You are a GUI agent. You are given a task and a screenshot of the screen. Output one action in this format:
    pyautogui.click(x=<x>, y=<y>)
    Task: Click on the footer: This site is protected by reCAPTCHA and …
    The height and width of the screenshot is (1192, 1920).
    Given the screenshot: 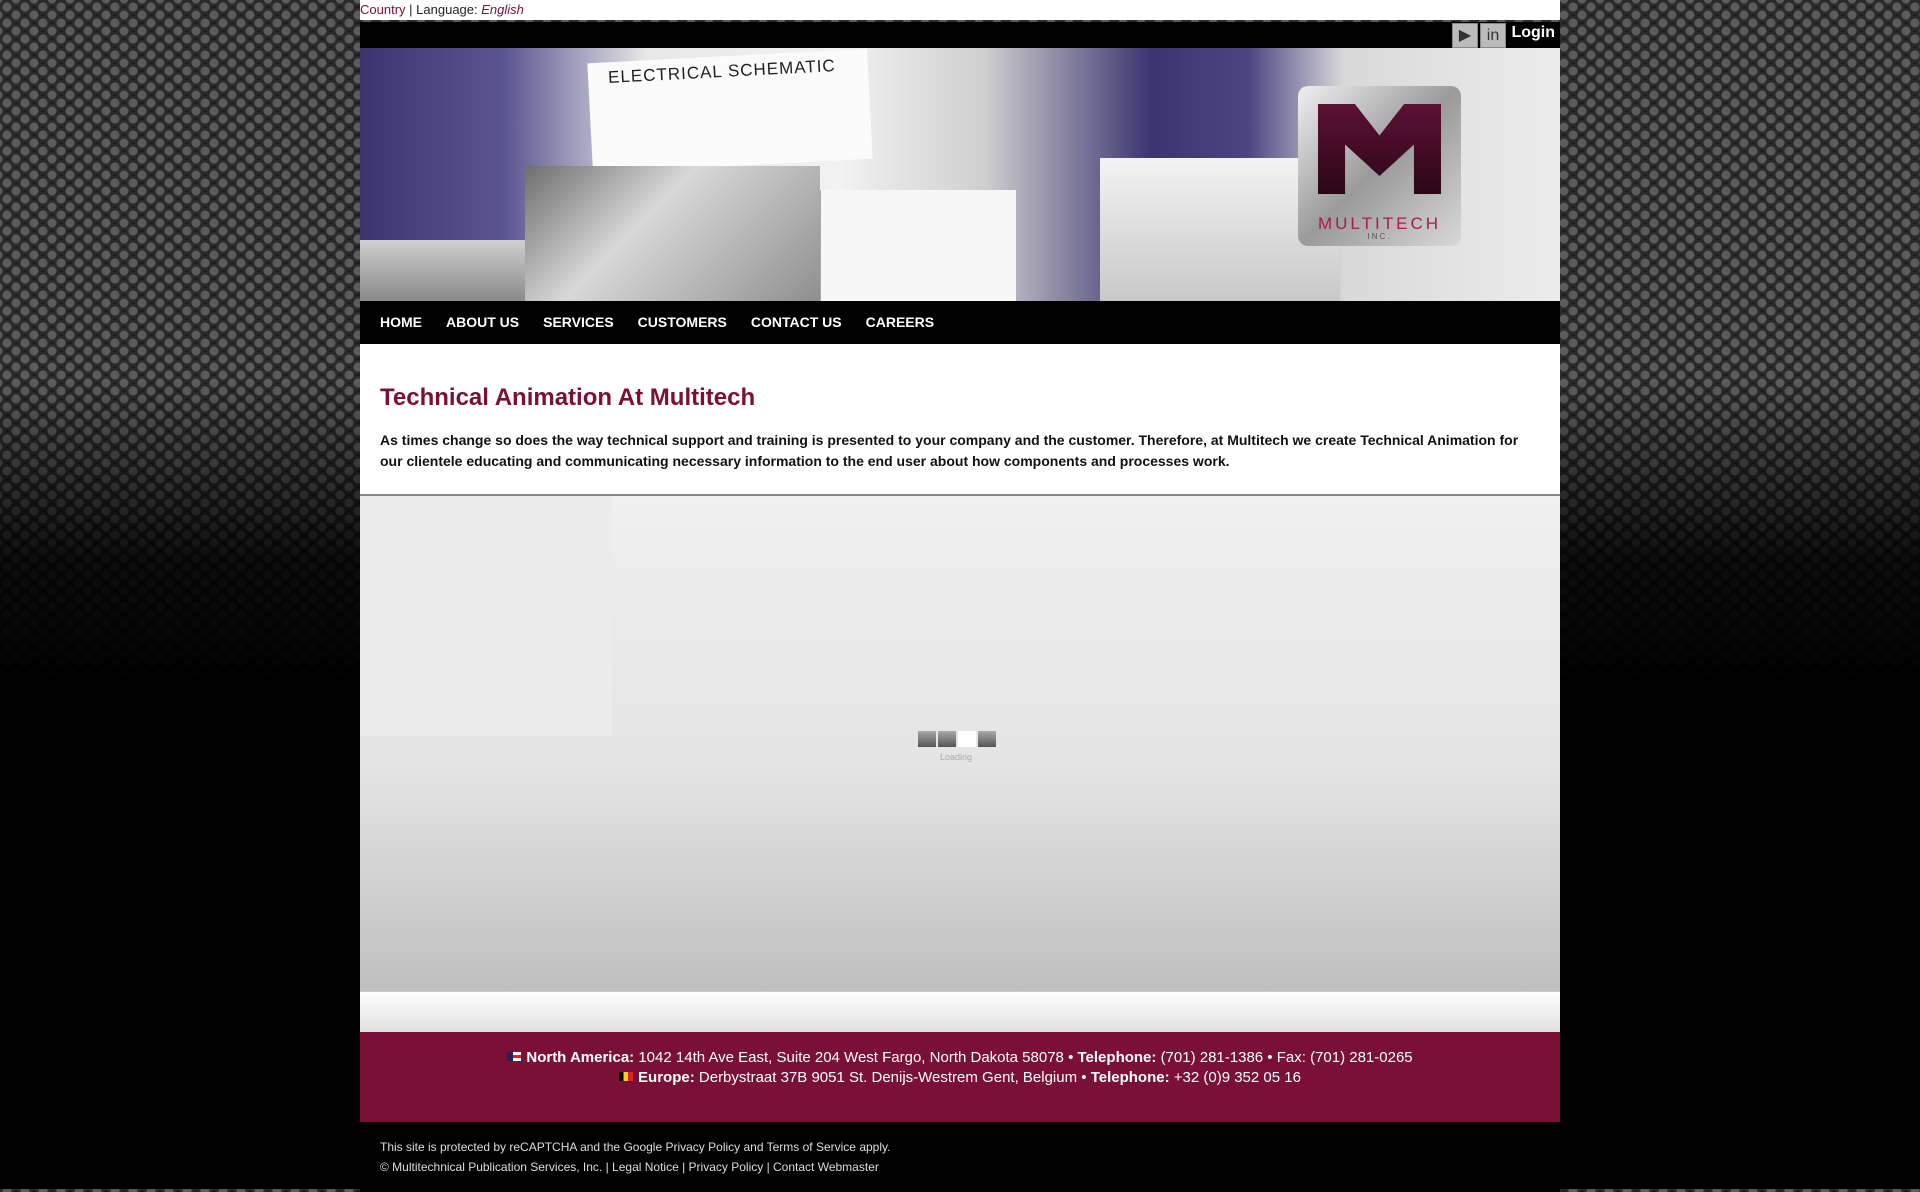 What is the action you would take?
    pyautogui.click(x=960, y=1157)
    